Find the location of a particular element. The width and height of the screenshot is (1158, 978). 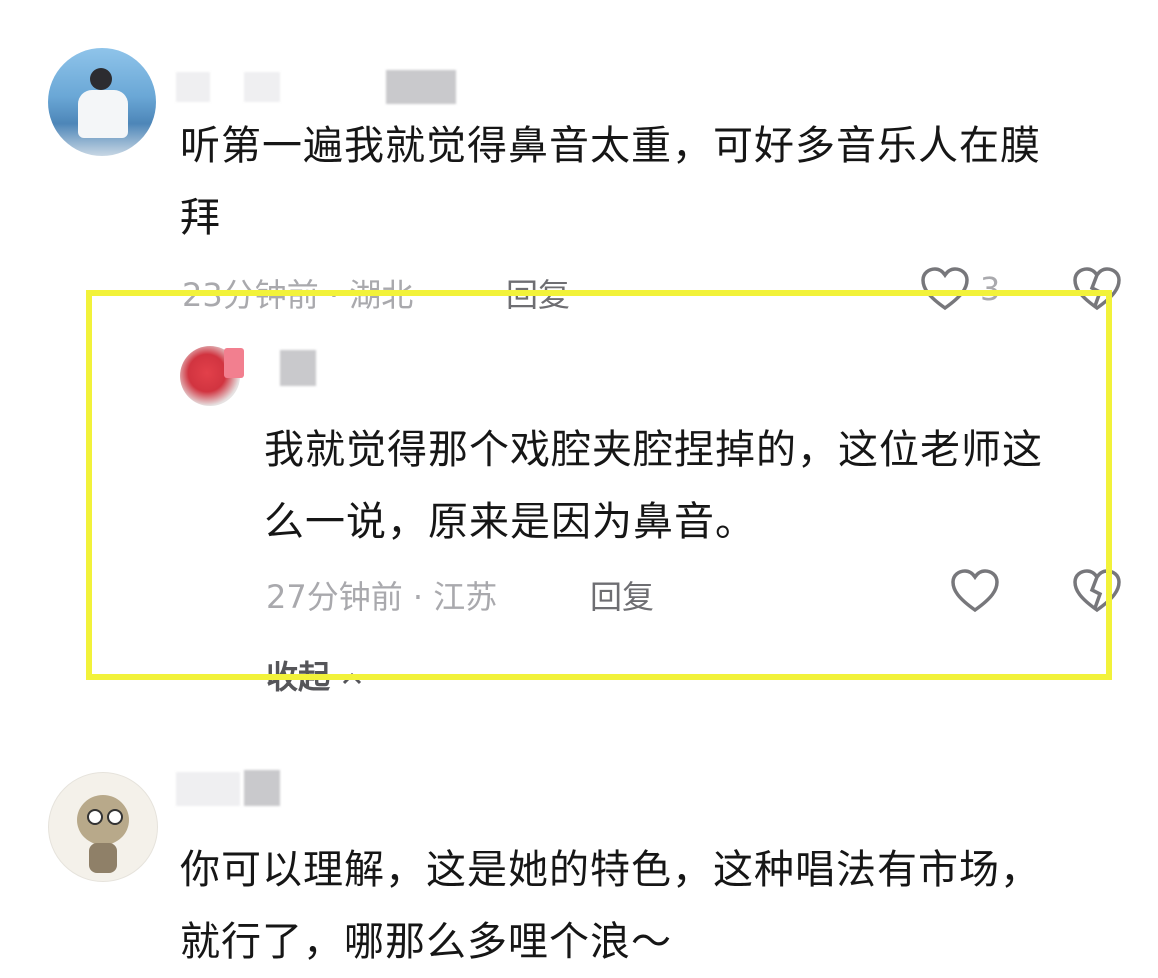

comment-text: 拜 is located at coordinates (200, 218).